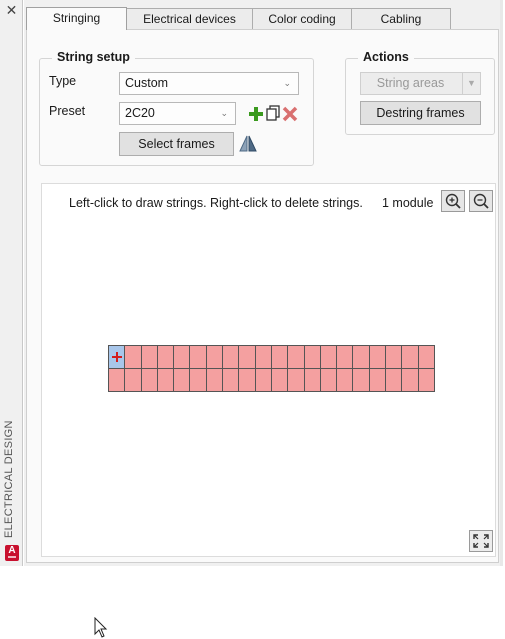 The height and width of the screenshot is (639, 505). What do you see at coordinates (189, 19) in the screenshot?
I see `tab-electrical-devices: Electrical devices` at bounding box center [189, 19].